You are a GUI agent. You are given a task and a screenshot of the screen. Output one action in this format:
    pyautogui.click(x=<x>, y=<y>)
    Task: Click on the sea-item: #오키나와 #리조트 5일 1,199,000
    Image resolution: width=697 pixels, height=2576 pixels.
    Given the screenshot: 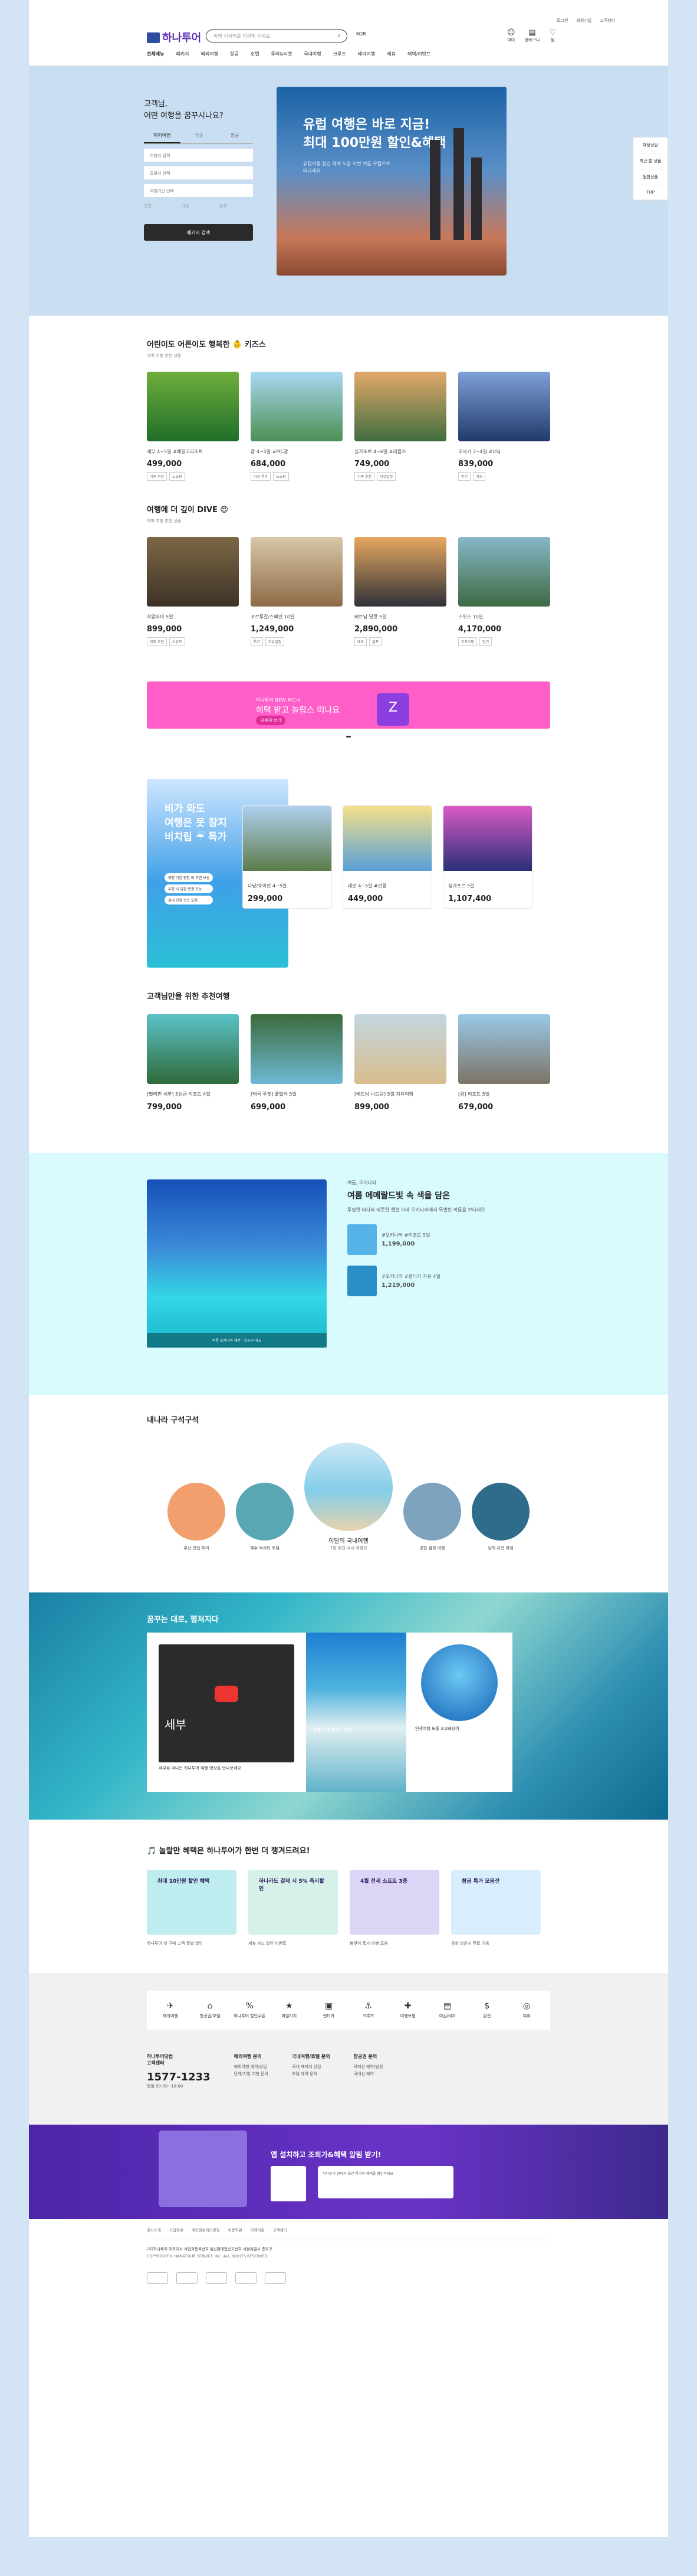 What is the action you would take?
    pyautogui.click(x=432, y=1240)
    